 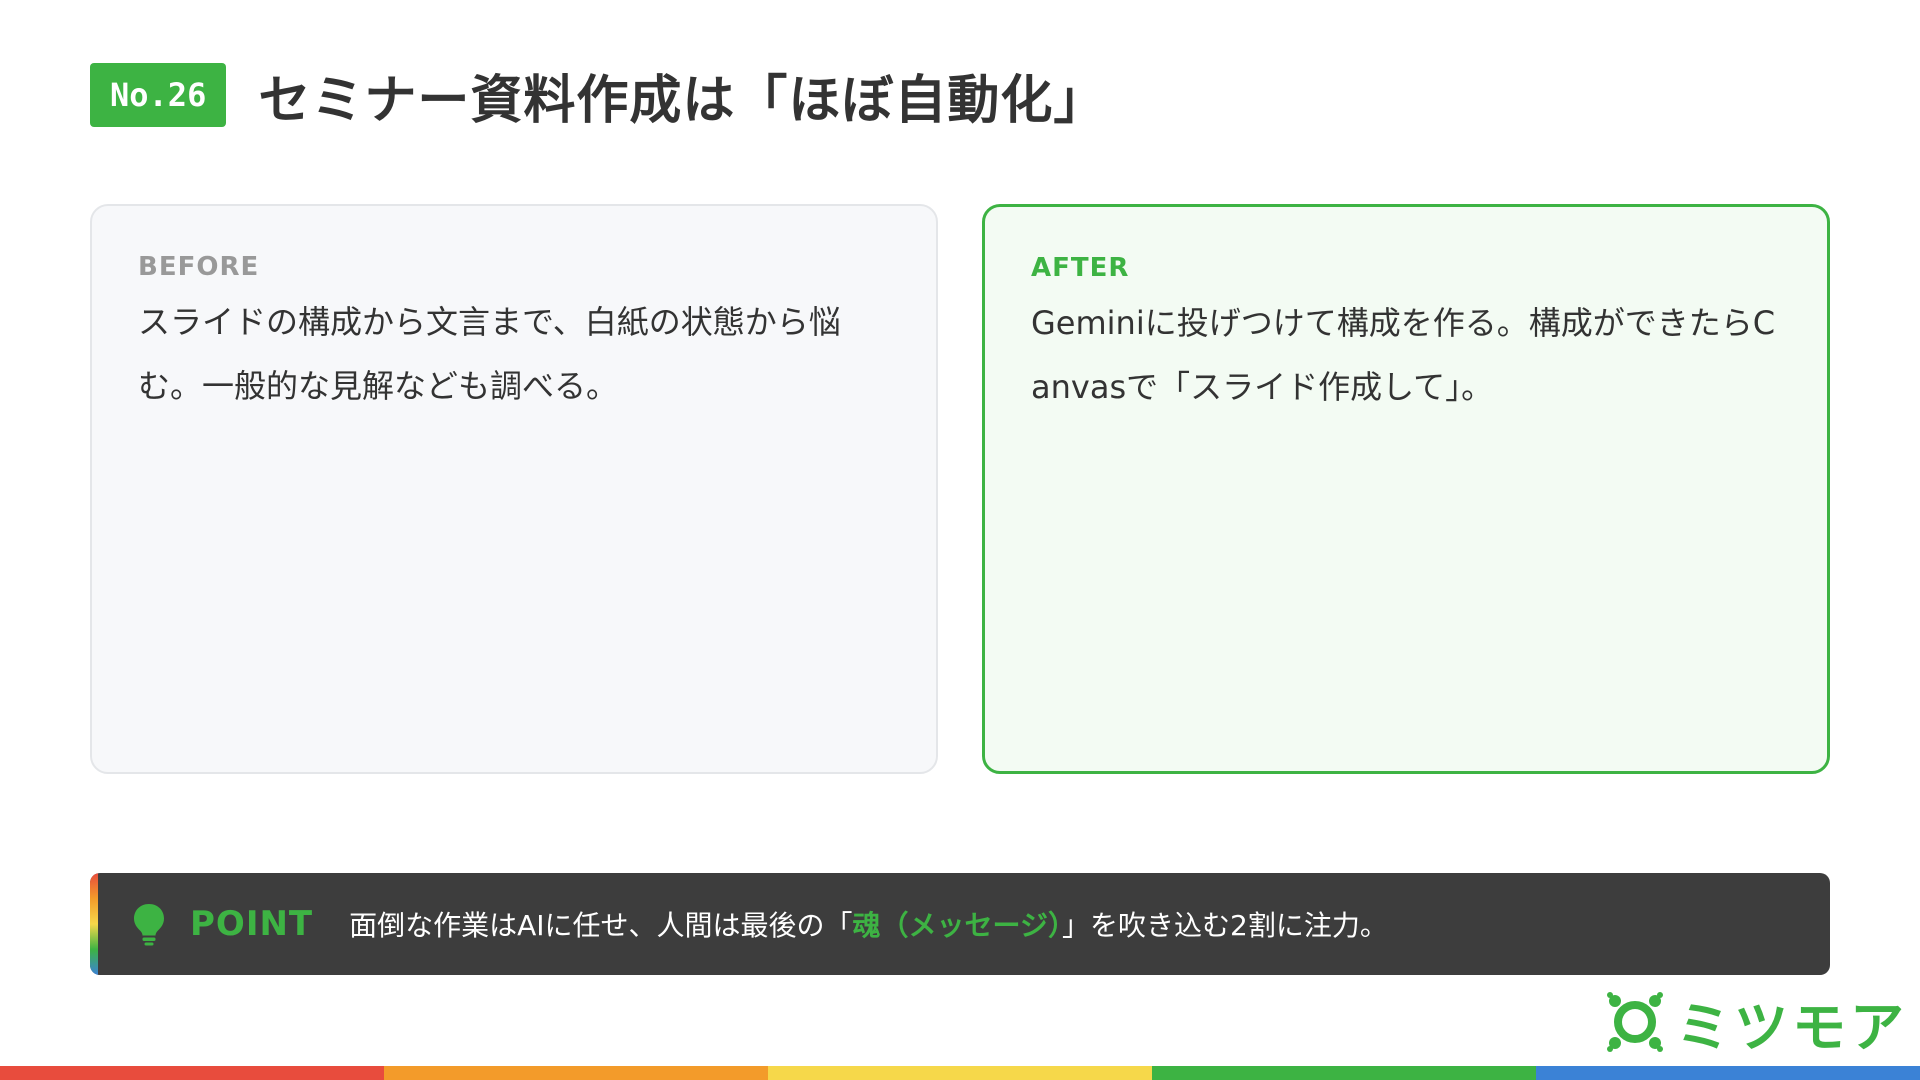 What do you see at coordinates (1635, 1022) in the screenshot?
I see `mitsumoa-logo-icon` at bounding box center [1635, 1022].